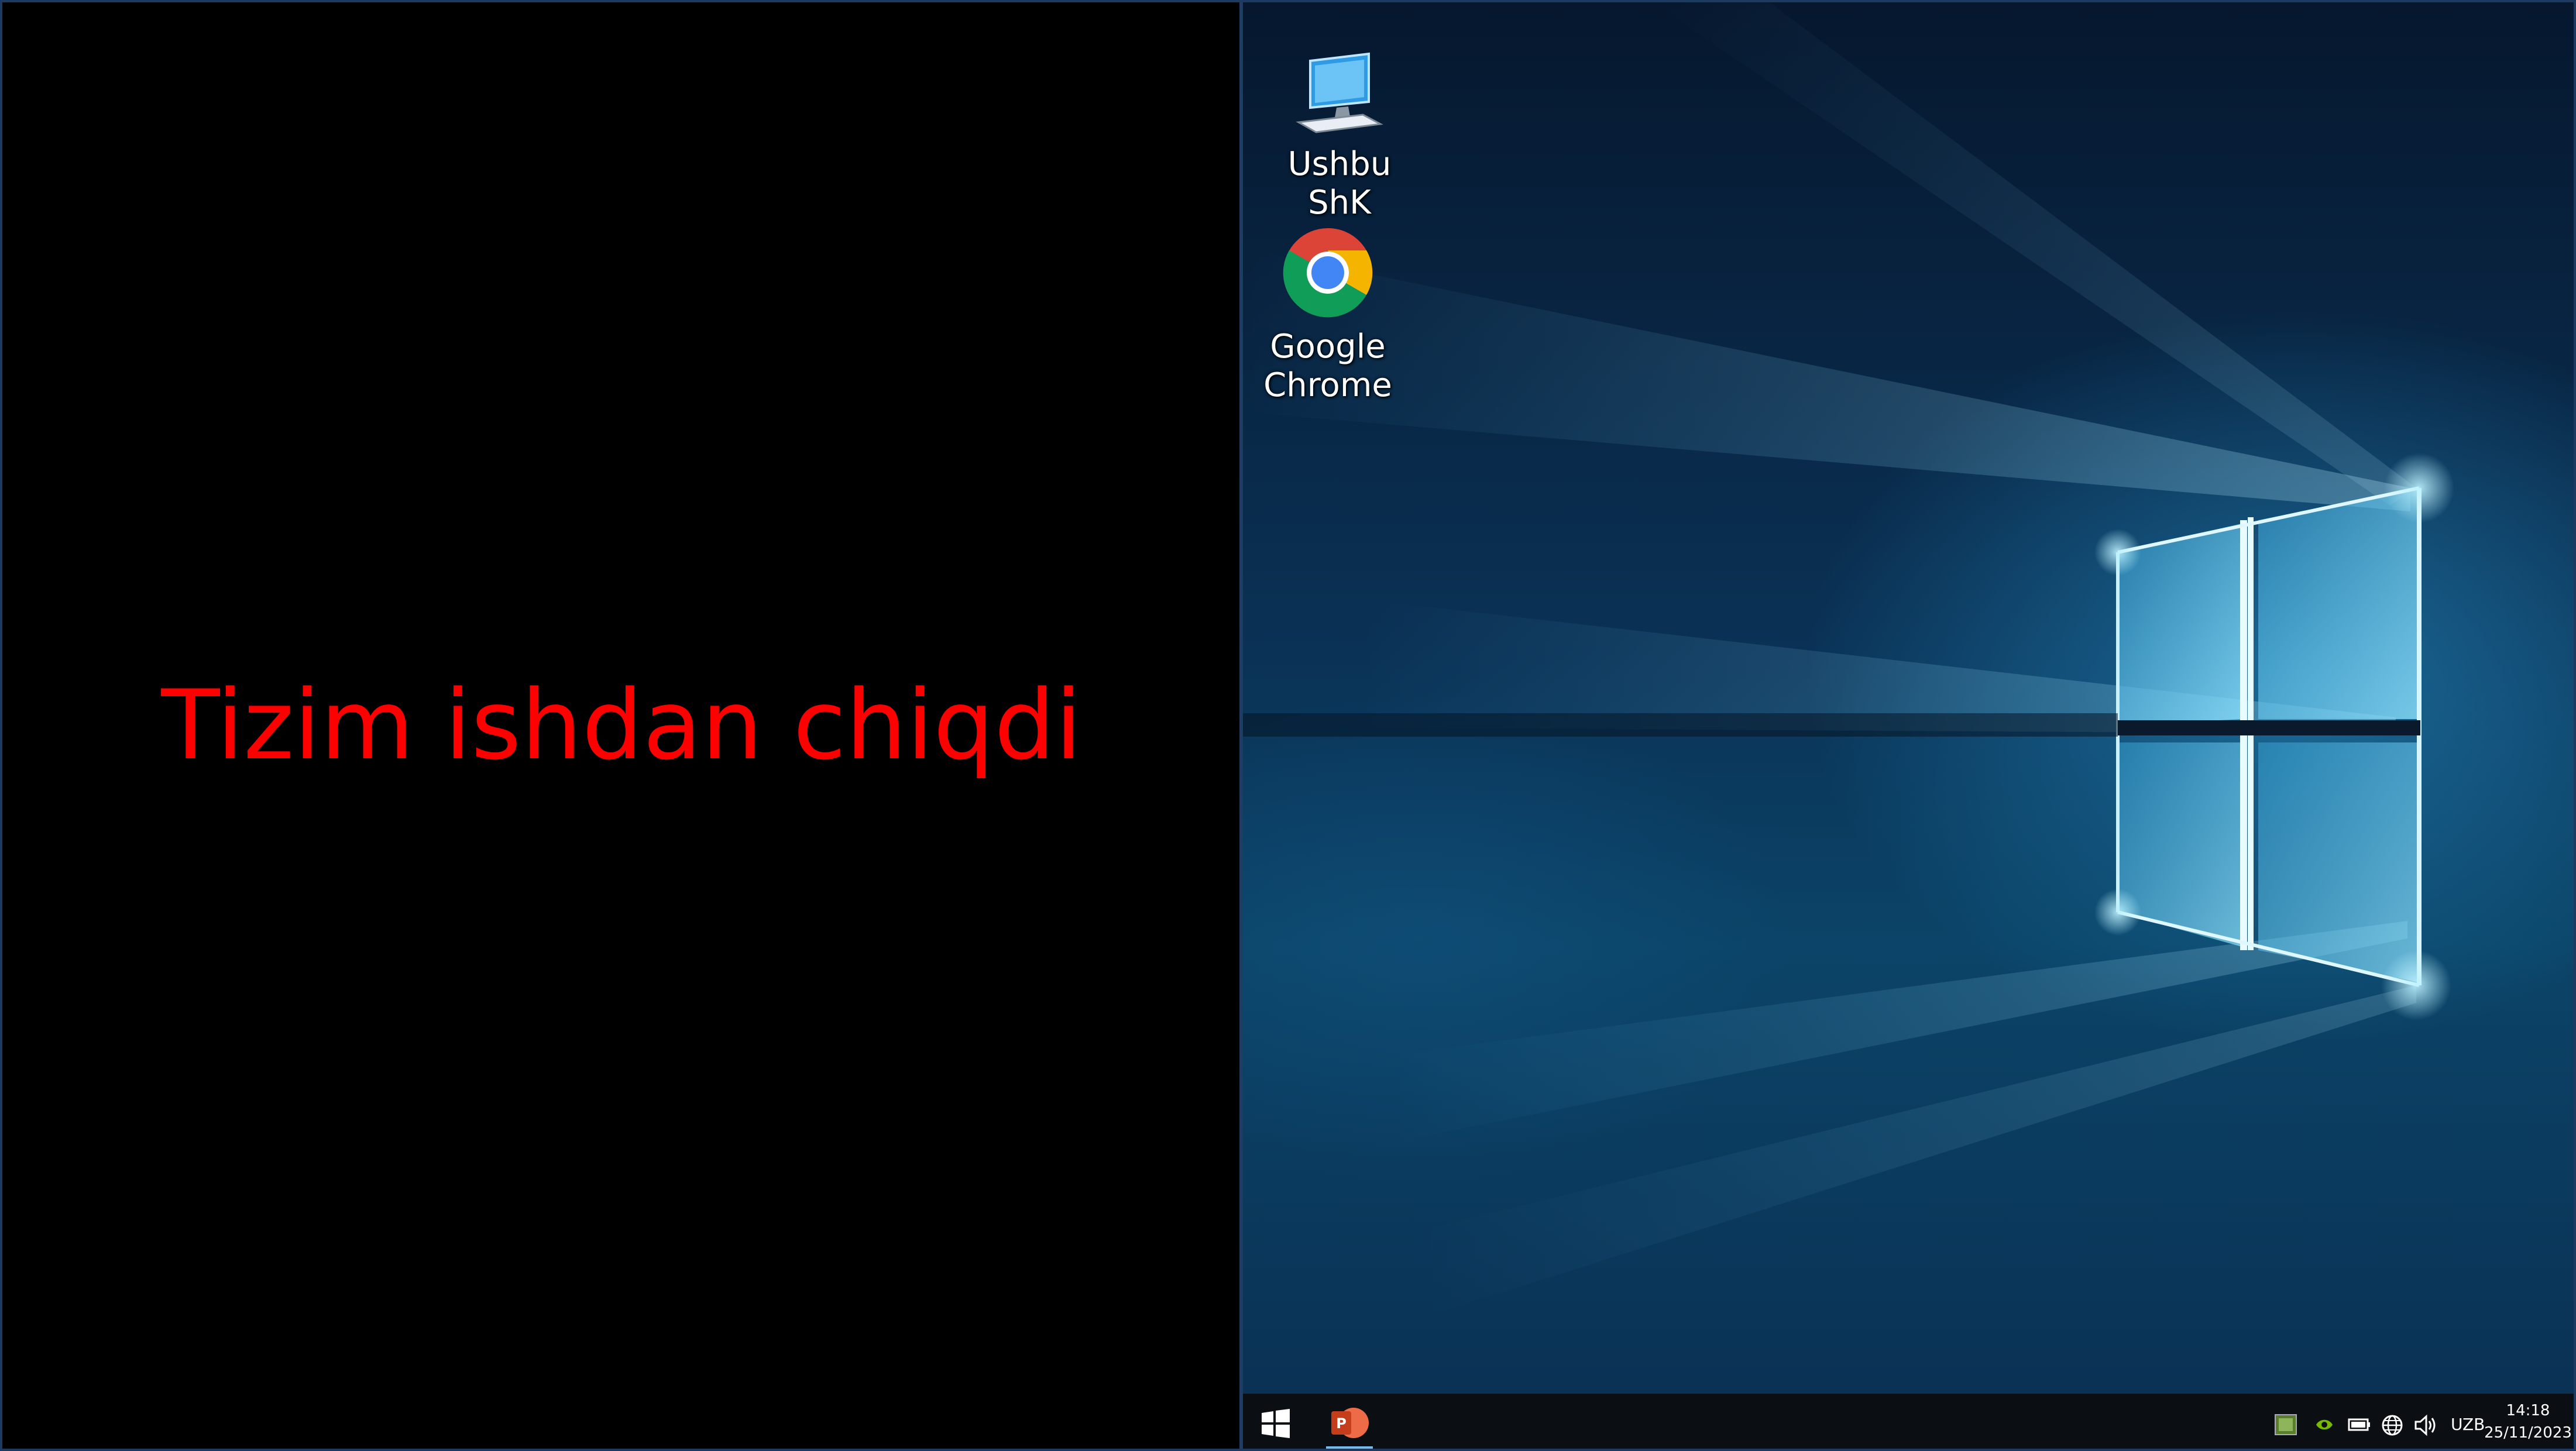 The height and width of the screenshot is (1451, 2576). I want to click on nvidia-icon, so click(2324, 1426).